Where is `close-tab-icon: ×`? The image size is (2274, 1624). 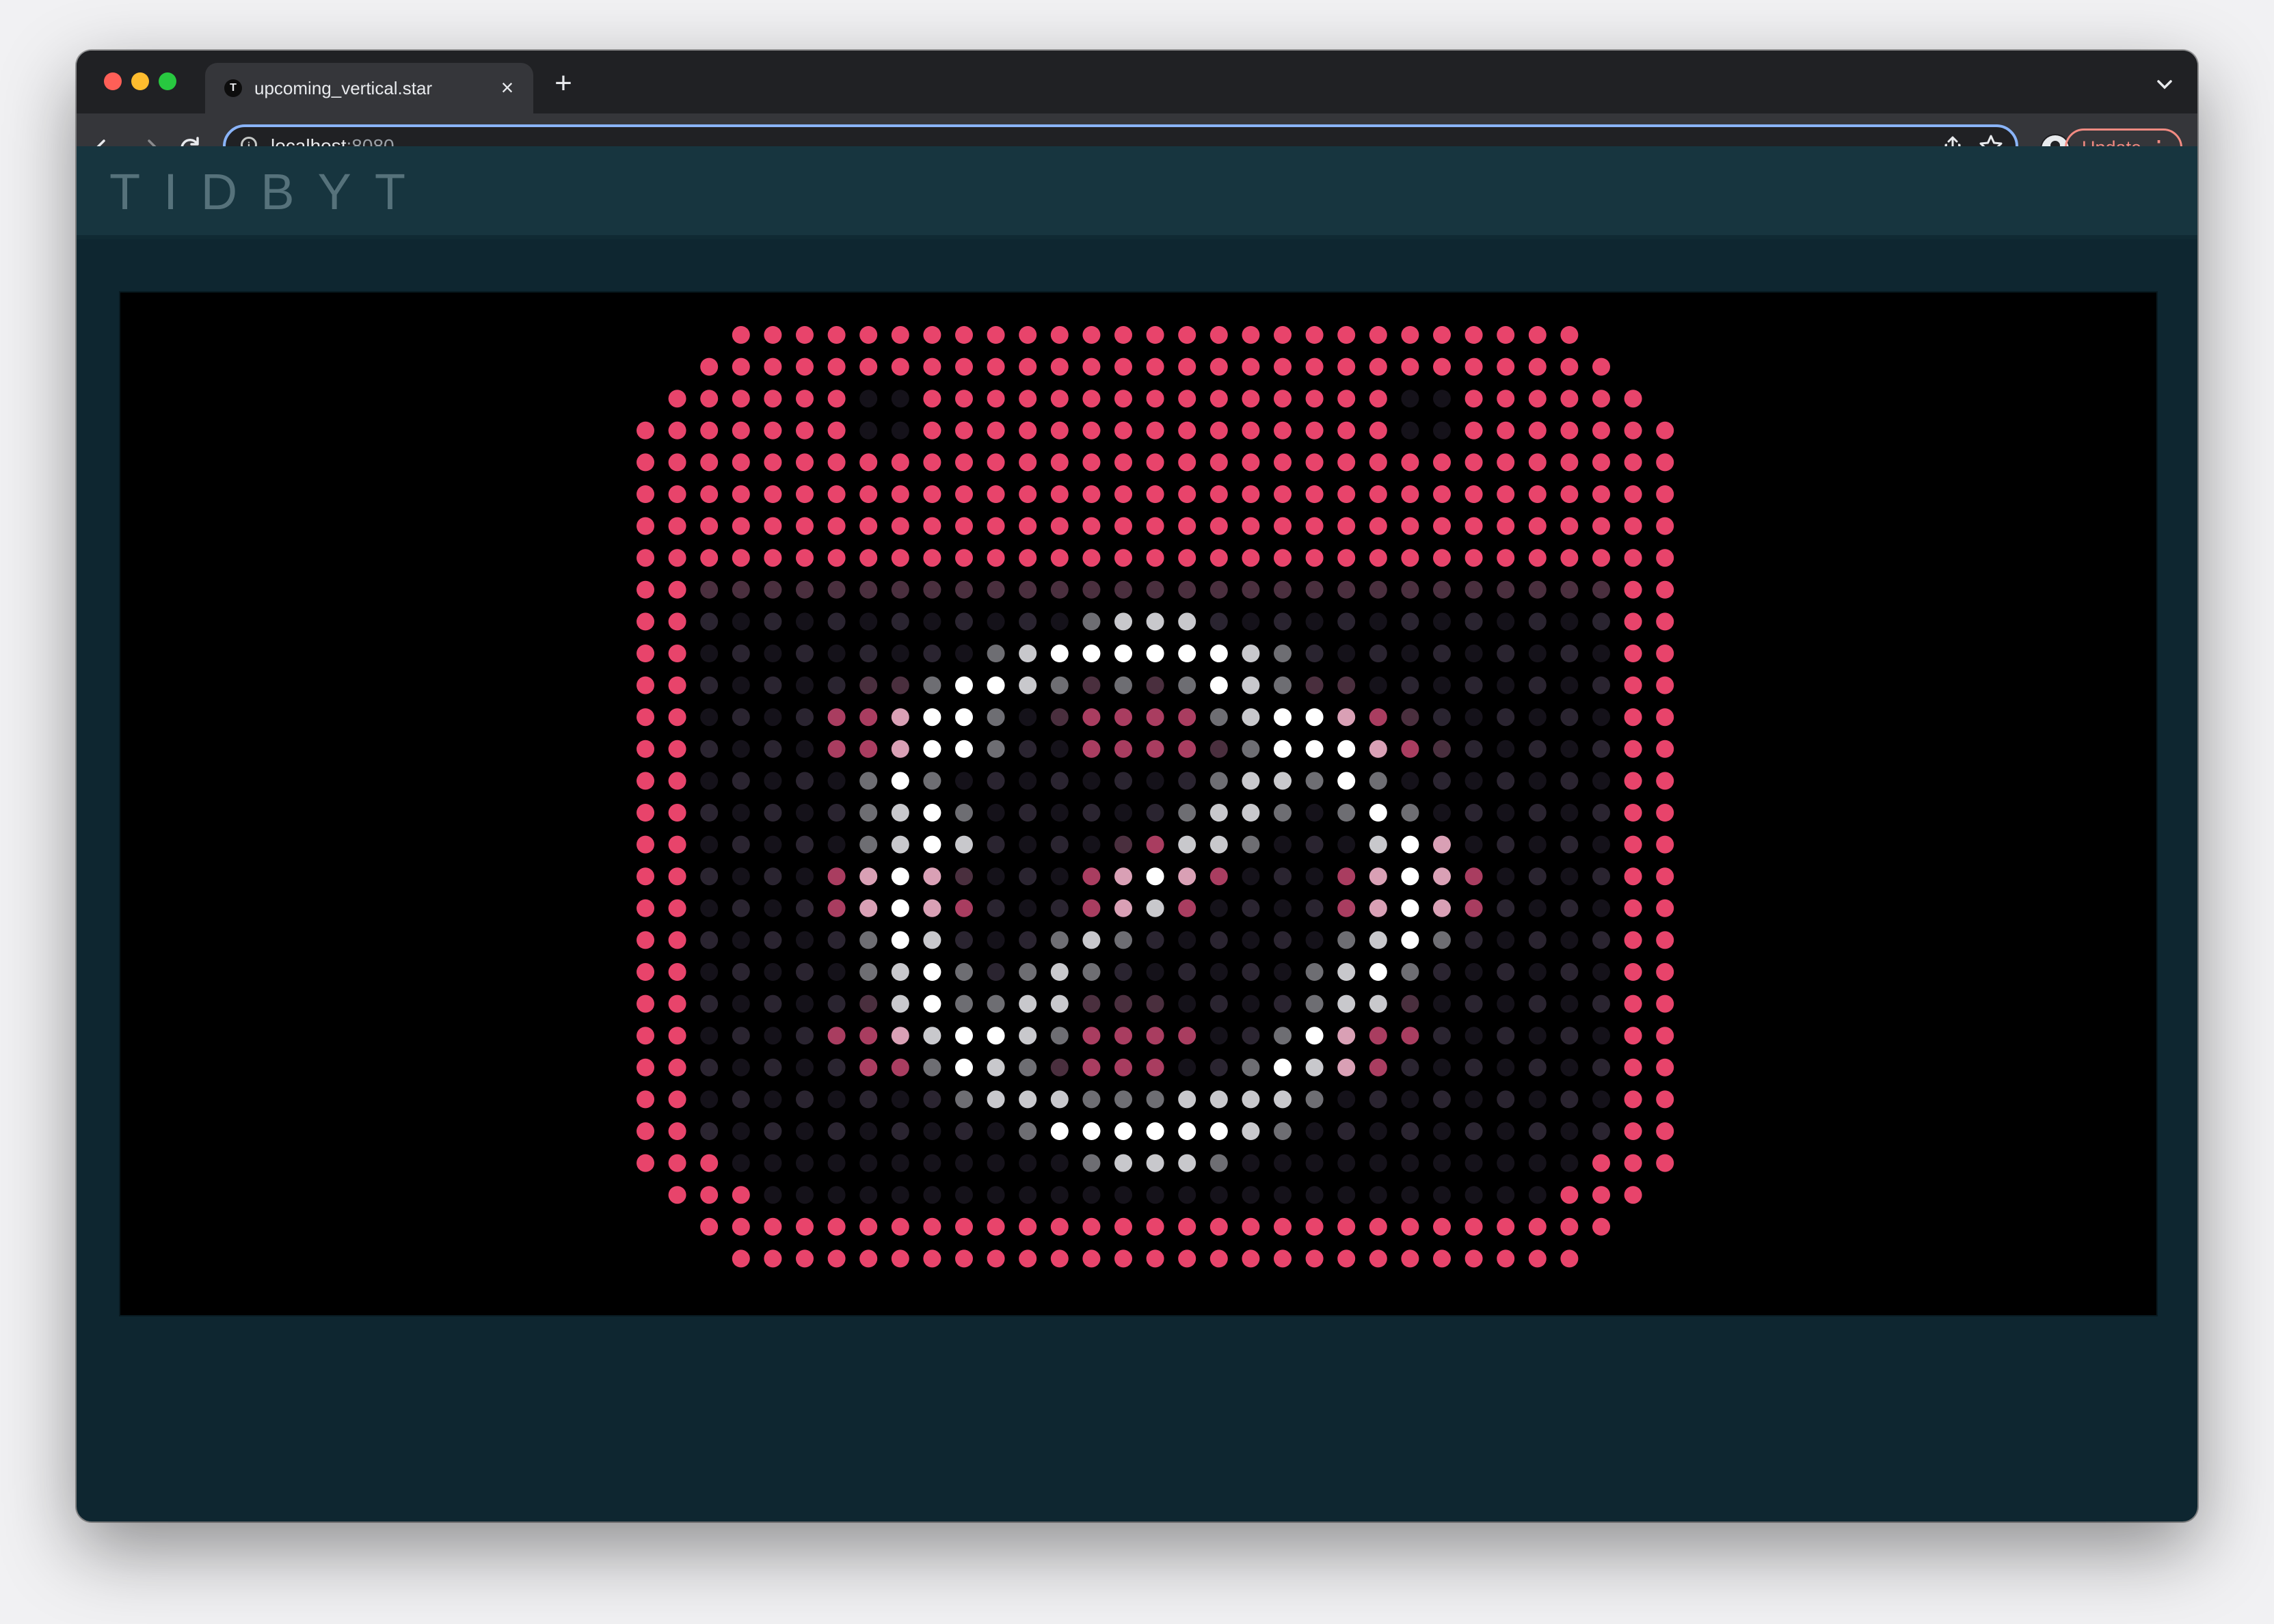 close-tab-icon: × is located at coordinates (508, 87).